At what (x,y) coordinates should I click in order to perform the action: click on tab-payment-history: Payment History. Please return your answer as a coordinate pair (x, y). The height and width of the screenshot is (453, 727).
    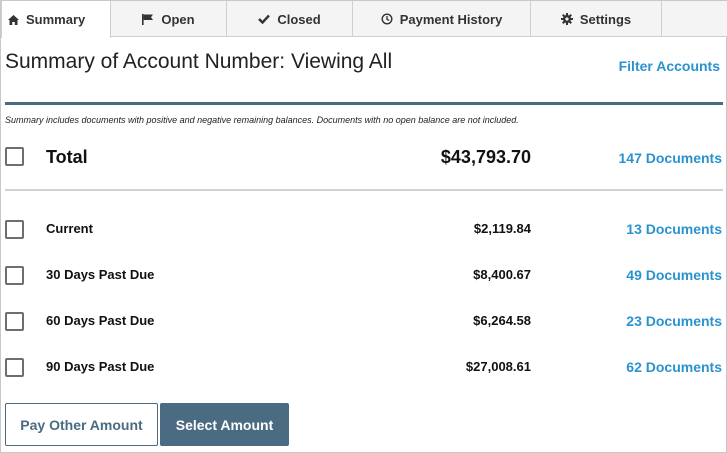
    Looking at the image, I should click on (442, 19).